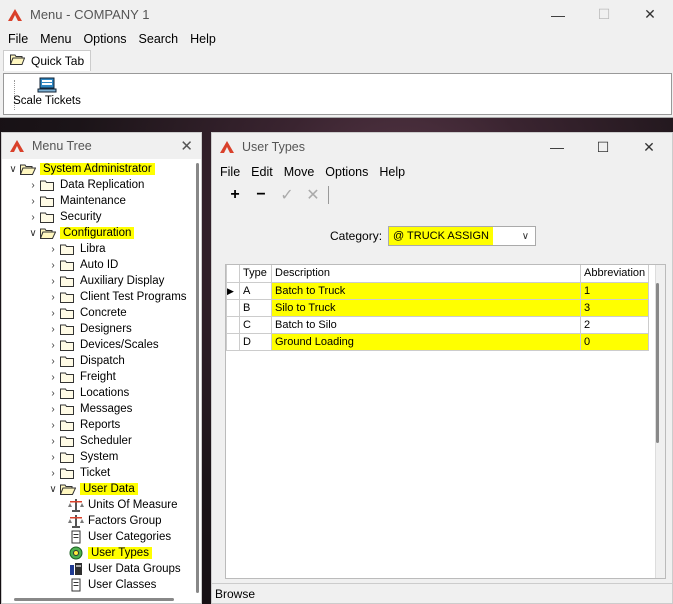 This screenshot has width=673, height=604. I want to click on tab-quick-tab: Quick Tab, so click(47, 60).